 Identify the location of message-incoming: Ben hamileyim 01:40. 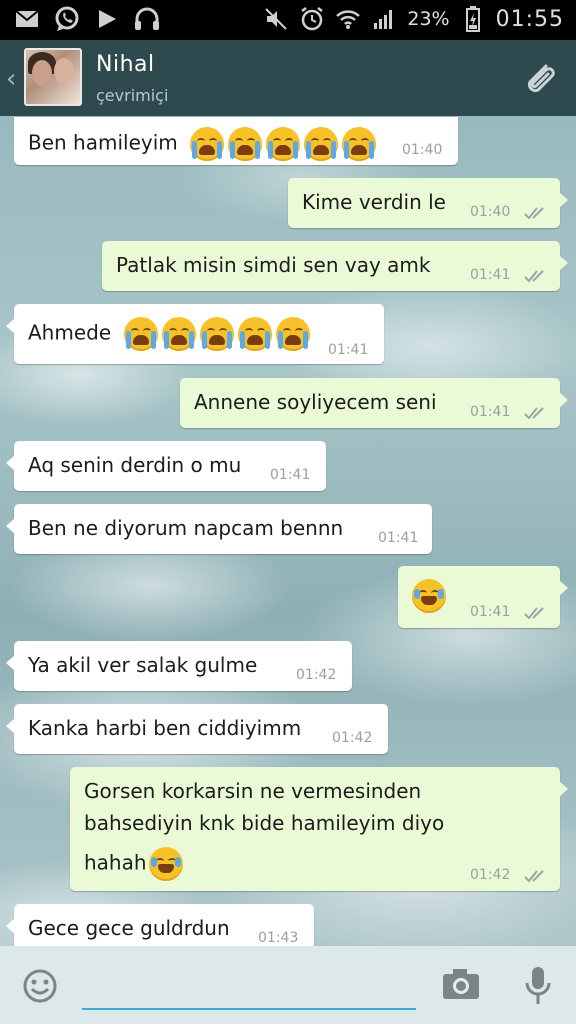
(236, 141).